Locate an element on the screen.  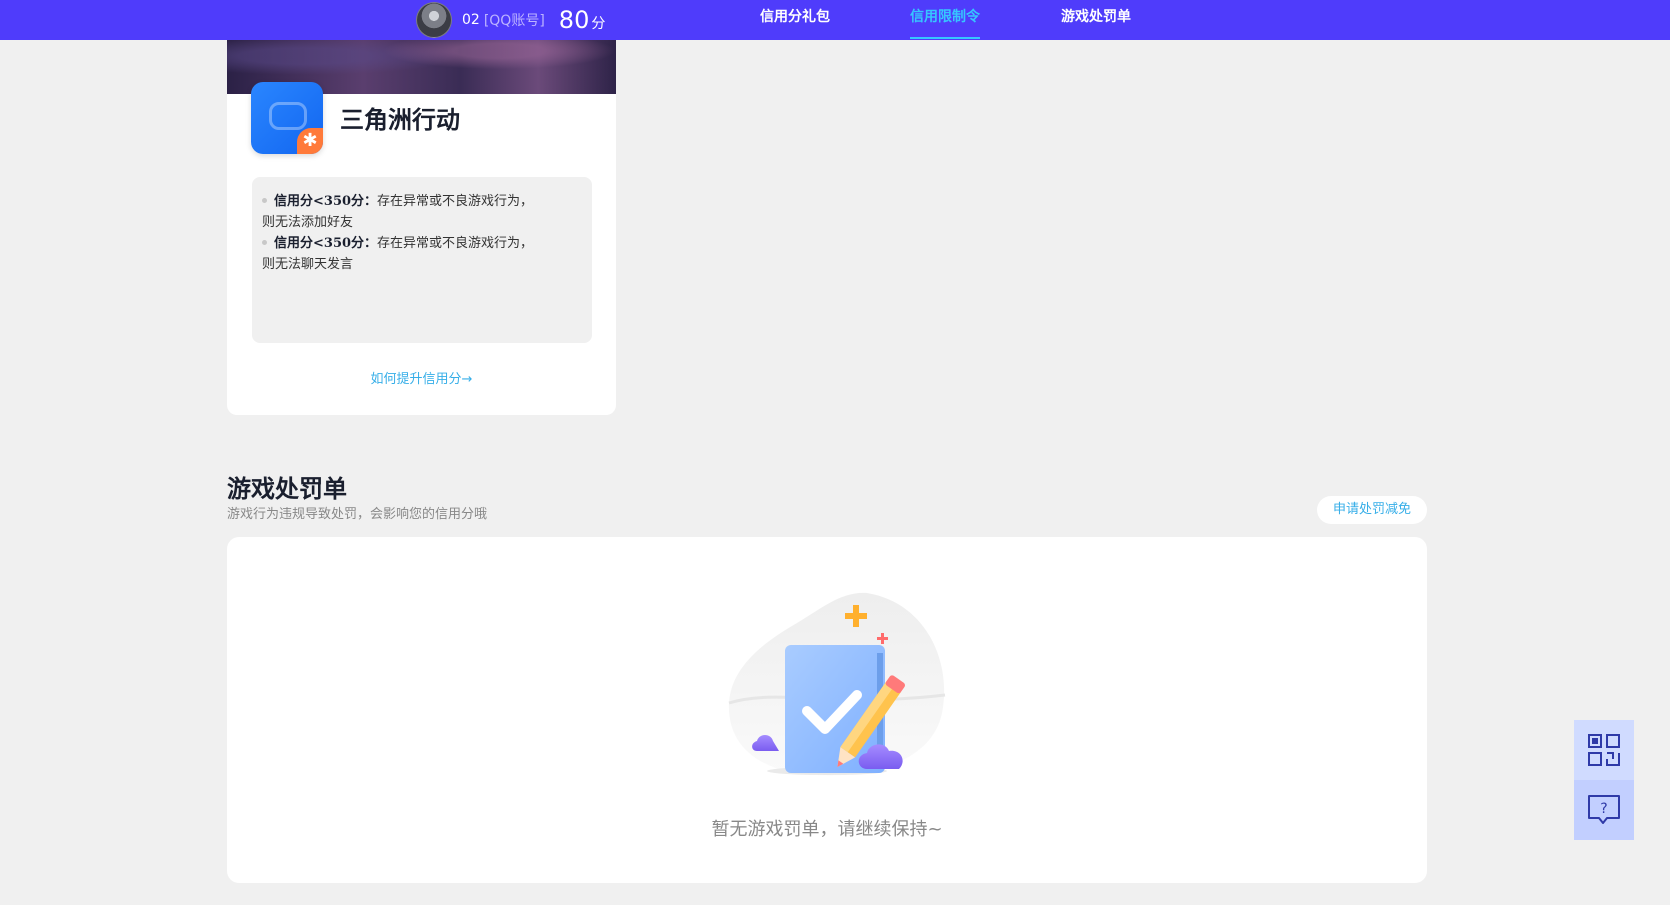
rule-item: 信用分<350分：存在异常或不良游戏行为， 则无法聊天发言 is located at coordinates (421, 254).